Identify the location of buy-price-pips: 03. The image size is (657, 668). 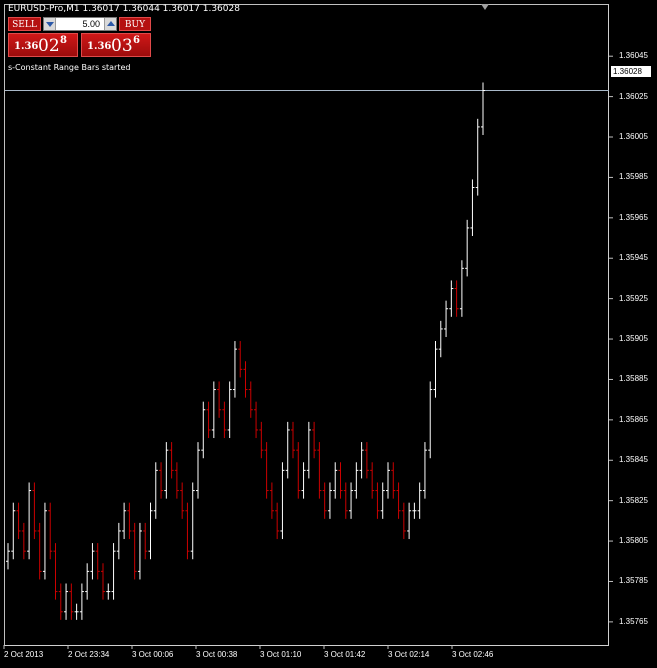
(122, 46).